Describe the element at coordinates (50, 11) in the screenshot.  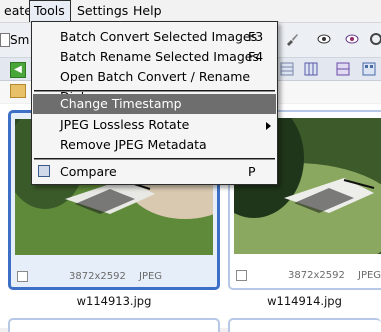
I see `menu-tools: Tools` at that location.